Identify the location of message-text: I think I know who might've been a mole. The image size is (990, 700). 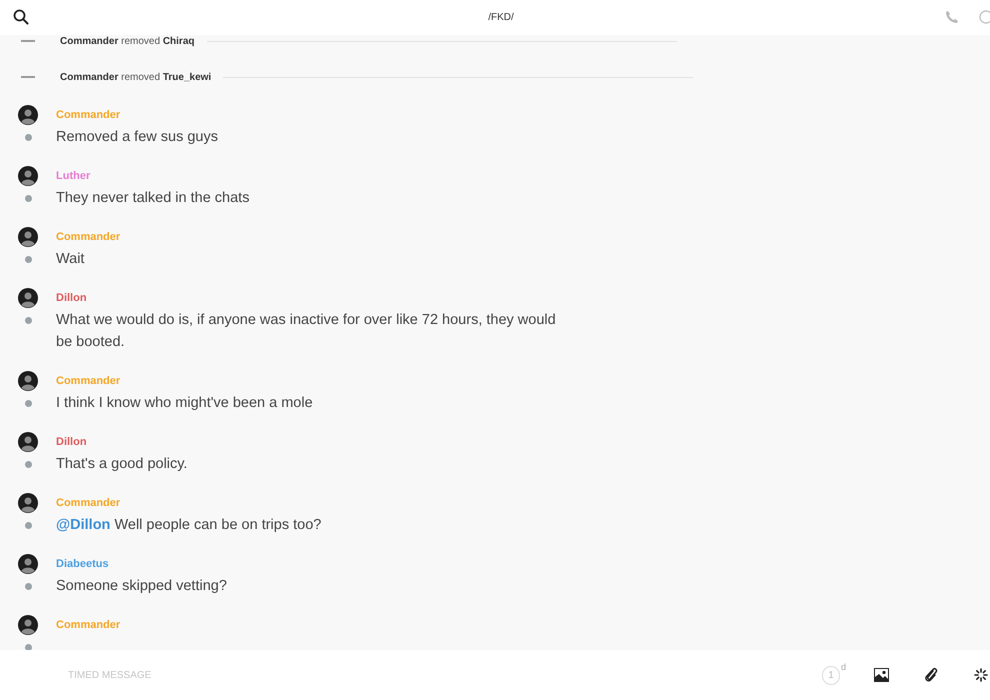
(185, 403).